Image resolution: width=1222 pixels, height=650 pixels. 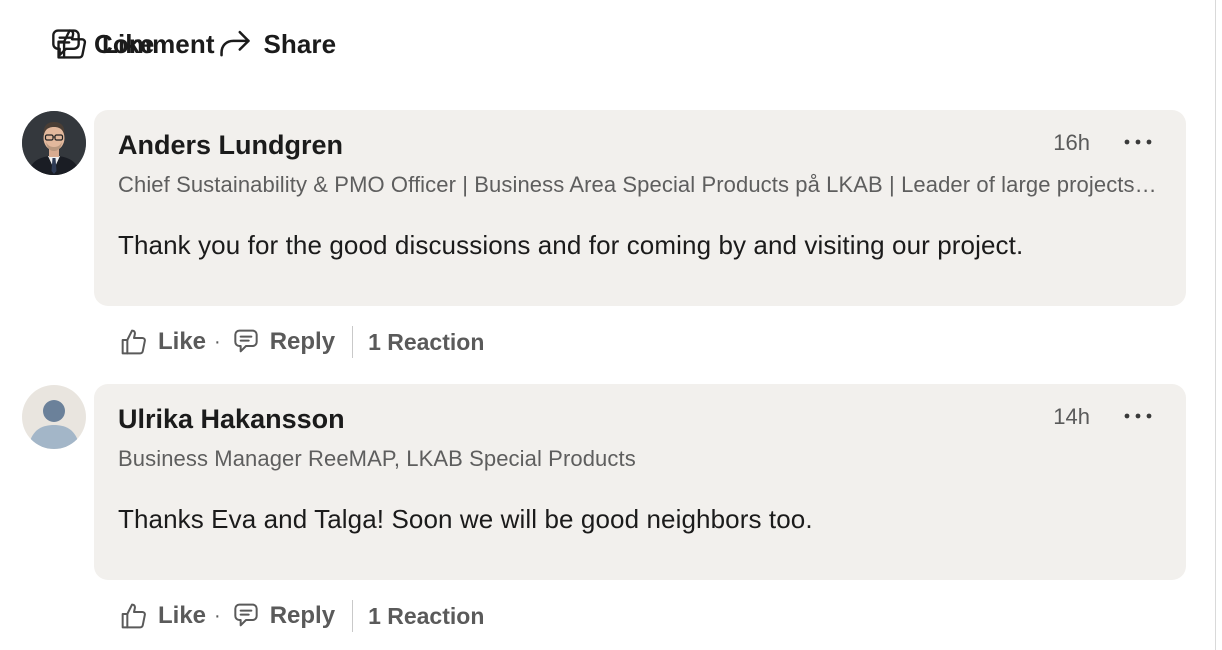 What do you see at coordinates (154, 43) in the screenshot?
I see `comment-label: Comment` at bounding box center [154, 43].